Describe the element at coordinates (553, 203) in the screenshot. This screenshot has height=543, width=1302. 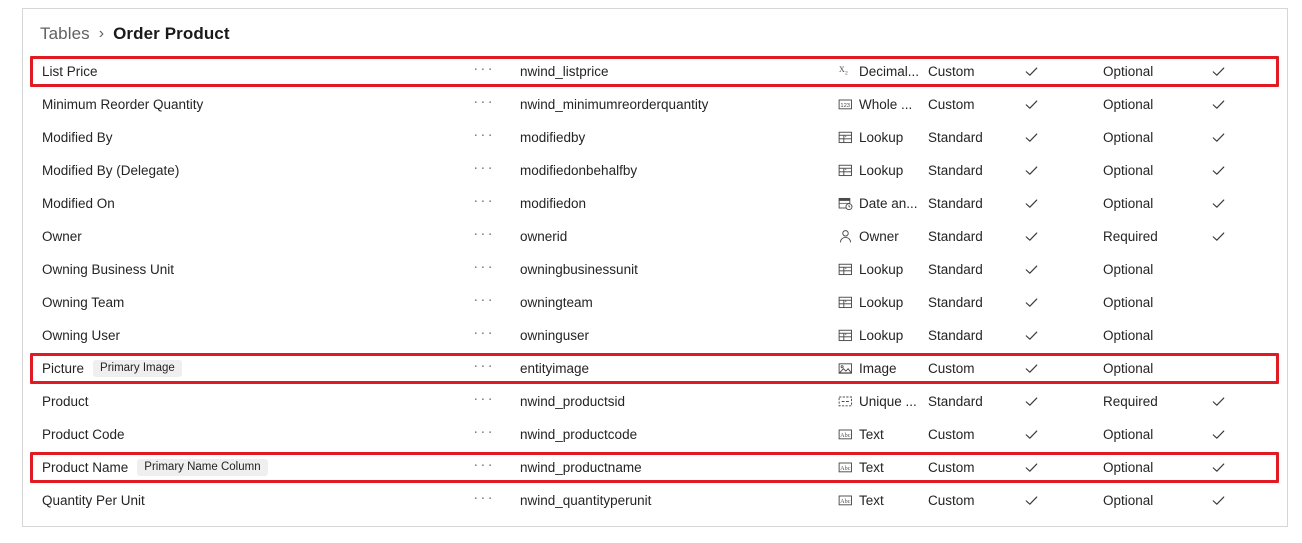
I see `column-logical-name: modifiedon` at that location.